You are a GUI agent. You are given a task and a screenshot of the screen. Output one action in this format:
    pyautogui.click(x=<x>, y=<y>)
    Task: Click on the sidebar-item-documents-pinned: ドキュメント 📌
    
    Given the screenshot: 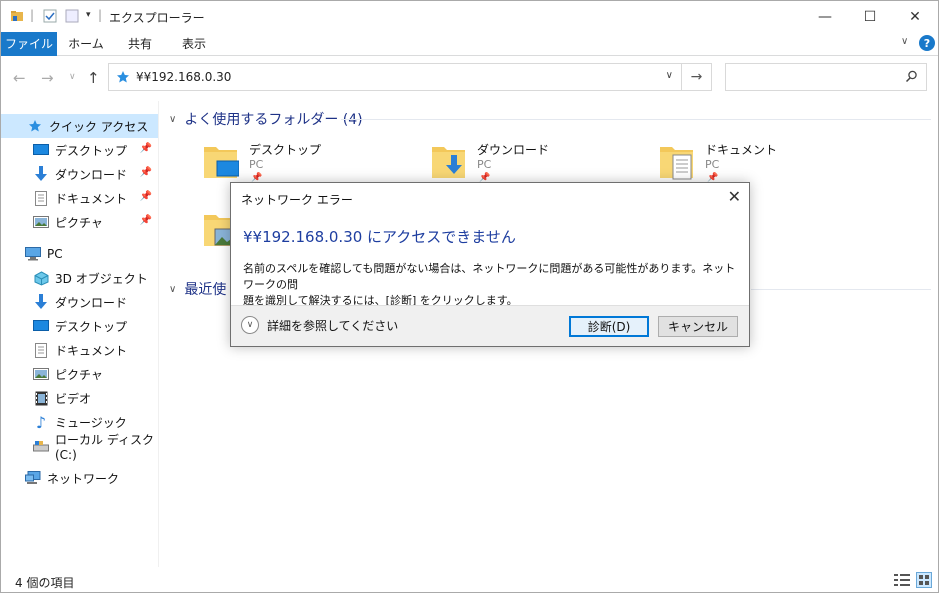 What is the action you would take?
    pyautogui.click(x=79, y=198)
    